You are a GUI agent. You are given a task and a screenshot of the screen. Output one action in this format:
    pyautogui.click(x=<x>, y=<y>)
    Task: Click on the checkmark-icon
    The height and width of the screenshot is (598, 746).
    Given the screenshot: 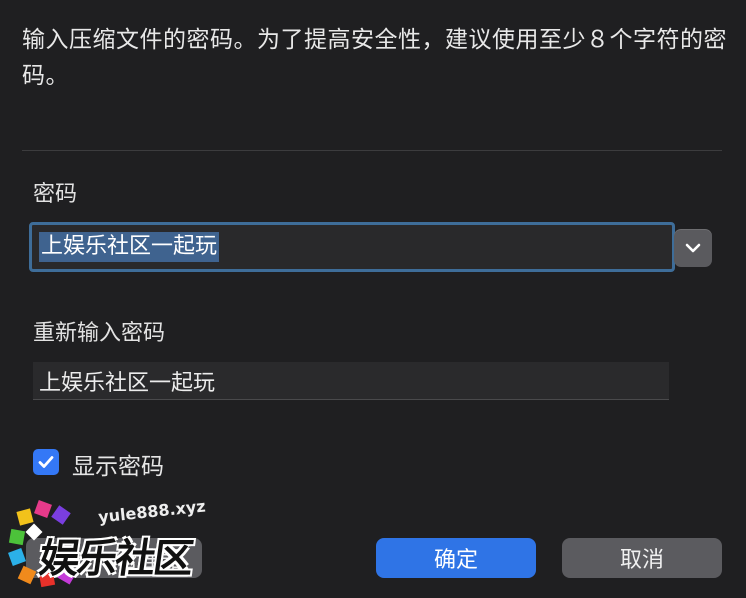 What is the action you would take?
    pyautogui.click(x=46, y=462)
    